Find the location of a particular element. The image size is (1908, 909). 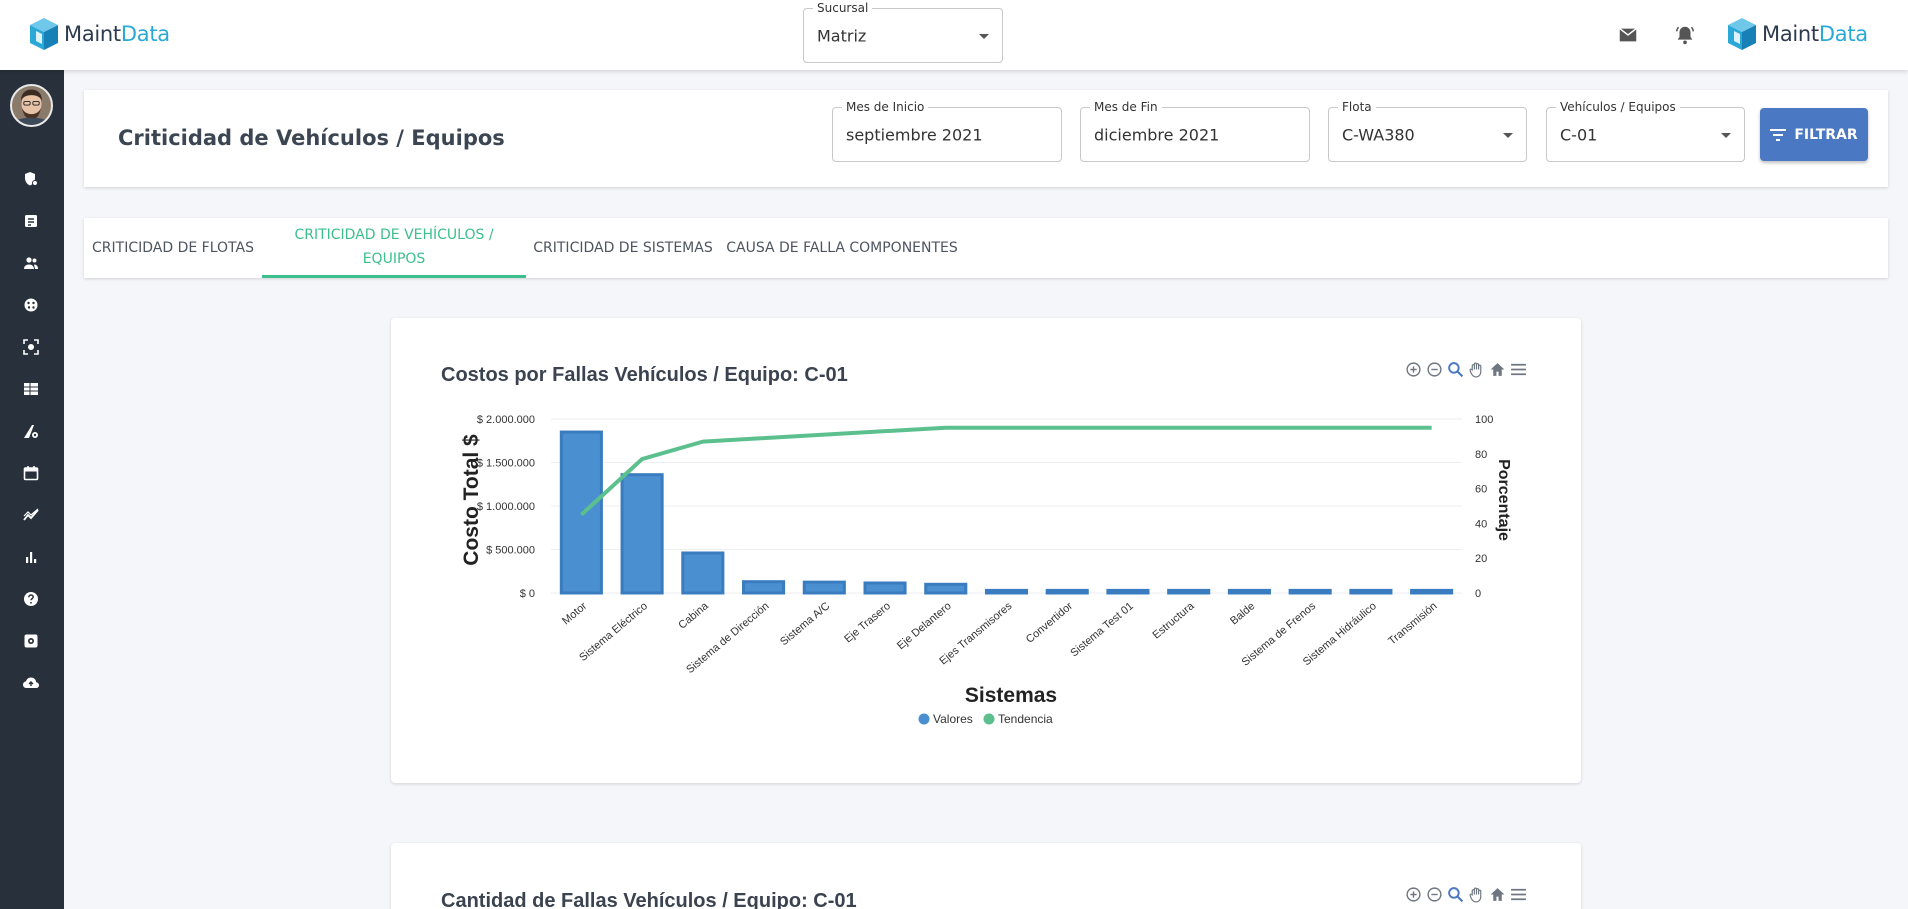

y-tick-label: $ 2.000.000 is located at coordinates (506, 420).